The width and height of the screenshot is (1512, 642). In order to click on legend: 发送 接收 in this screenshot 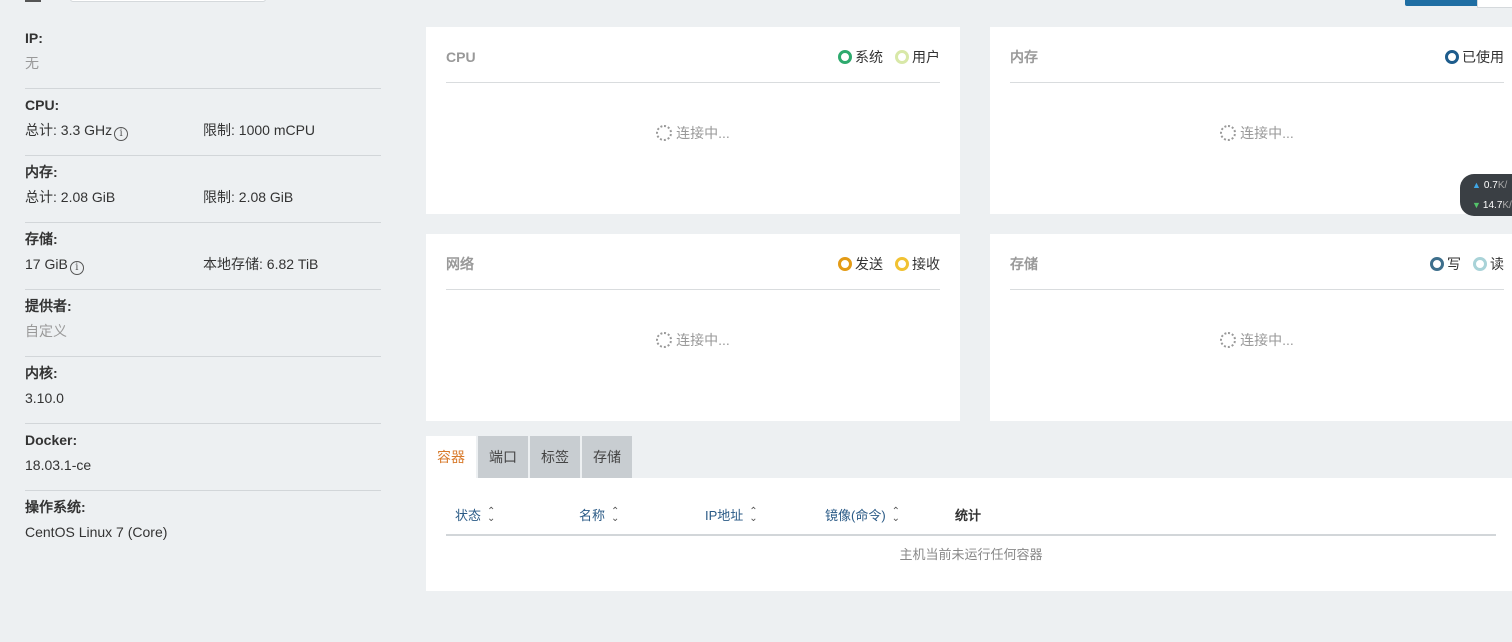, I will do `click(883, 264)`.